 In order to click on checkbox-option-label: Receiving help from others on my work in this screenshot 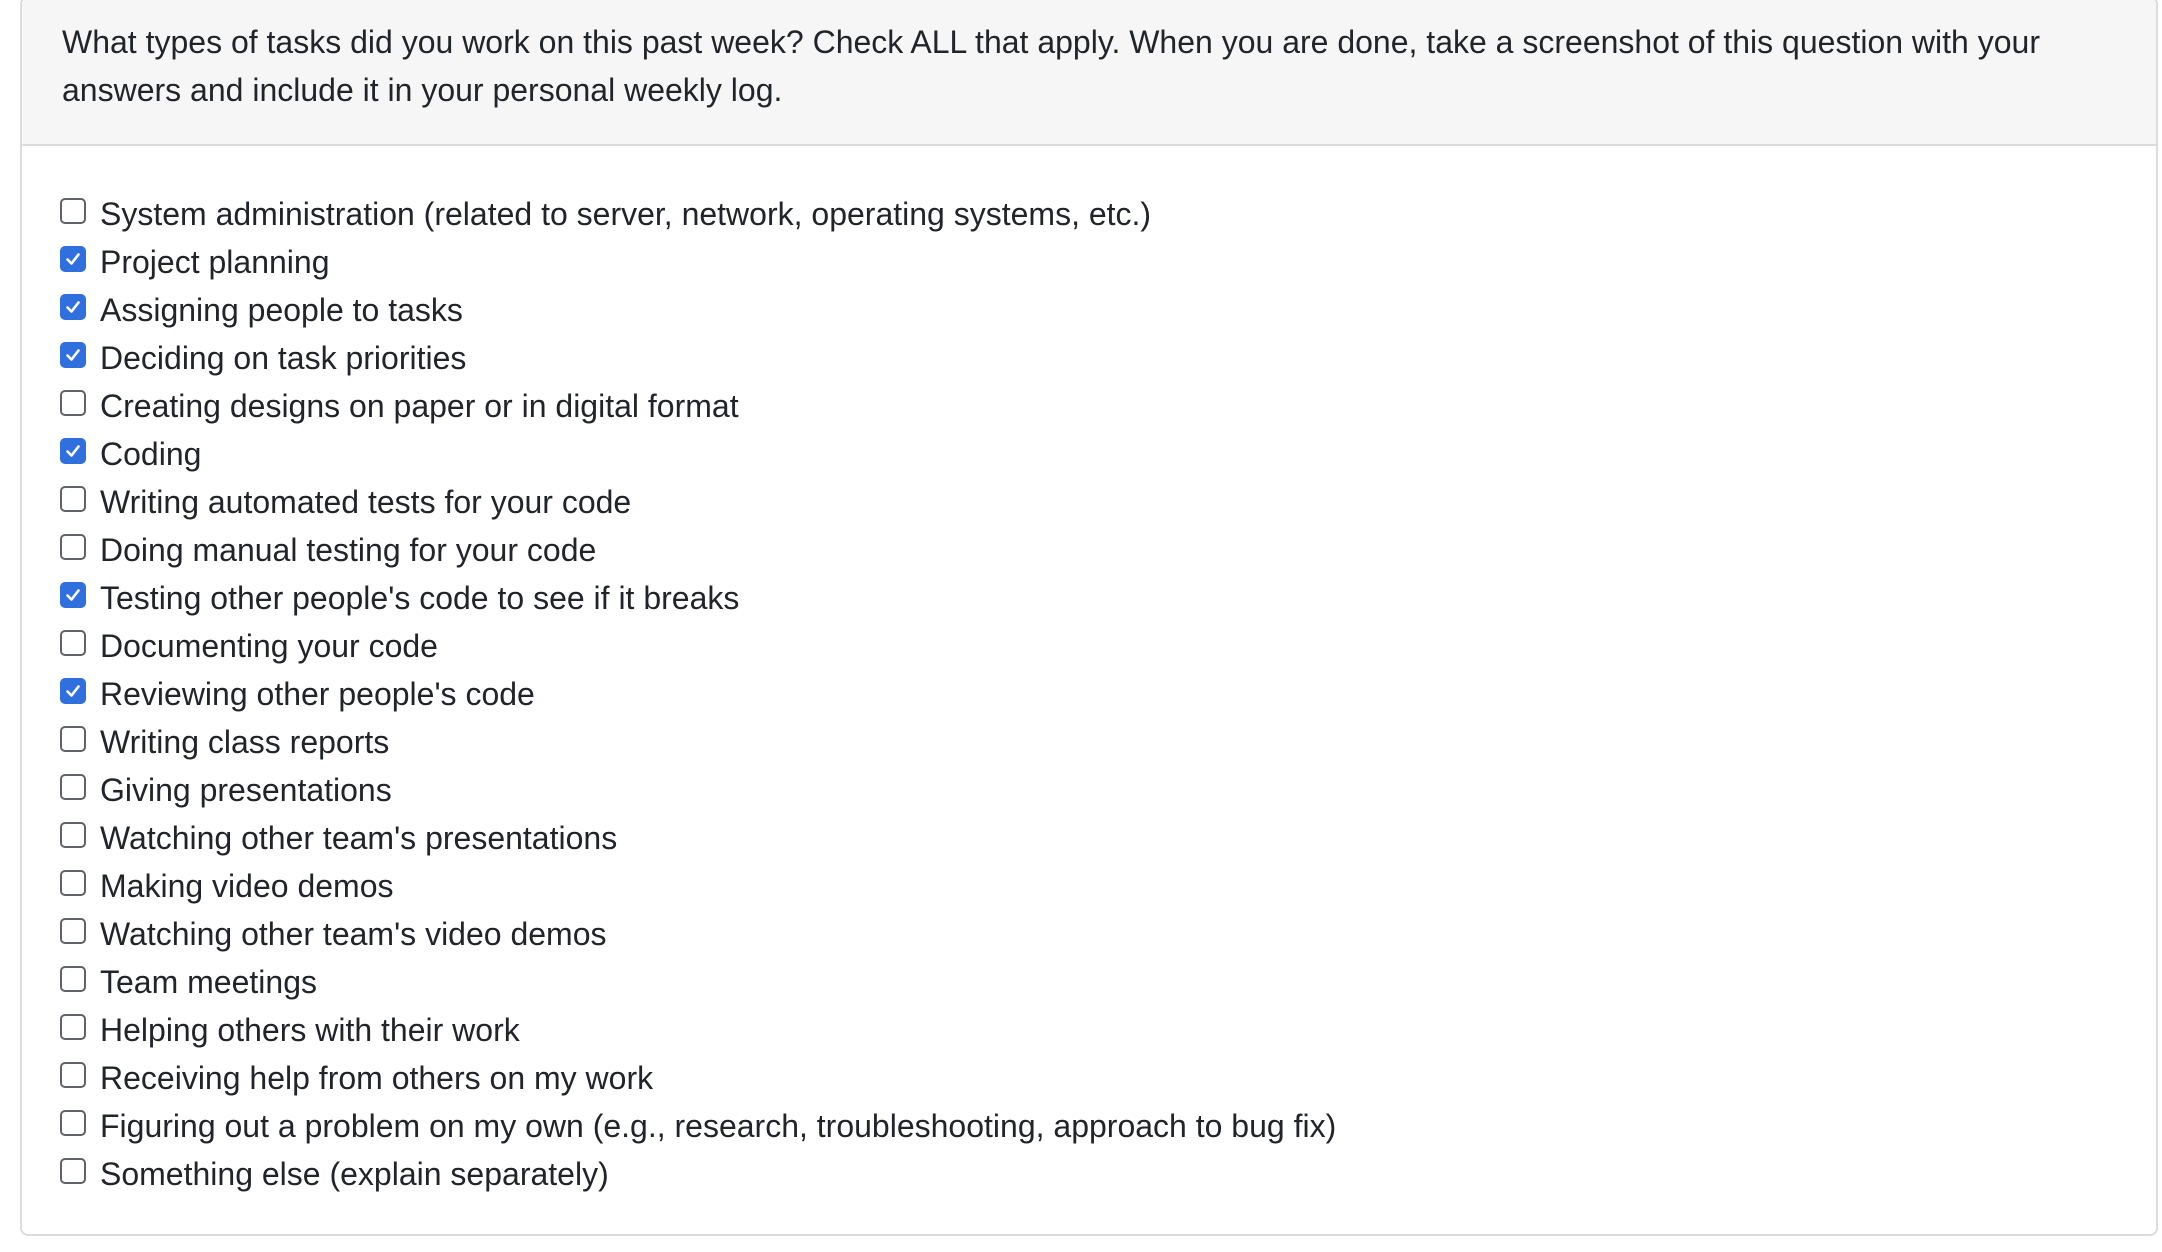, I will do `click(377, 1077)`.